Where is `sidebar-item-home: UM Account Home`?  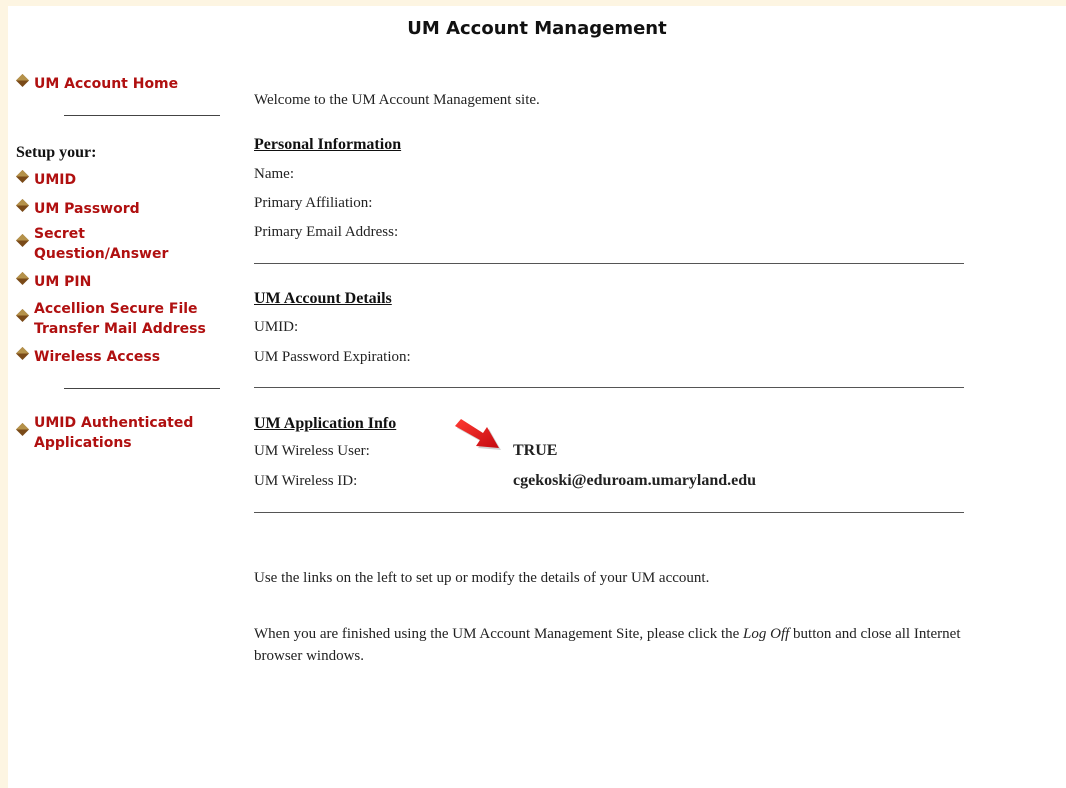 sidebar-item-home: UM Account Home is located at coordinates (97, 84).